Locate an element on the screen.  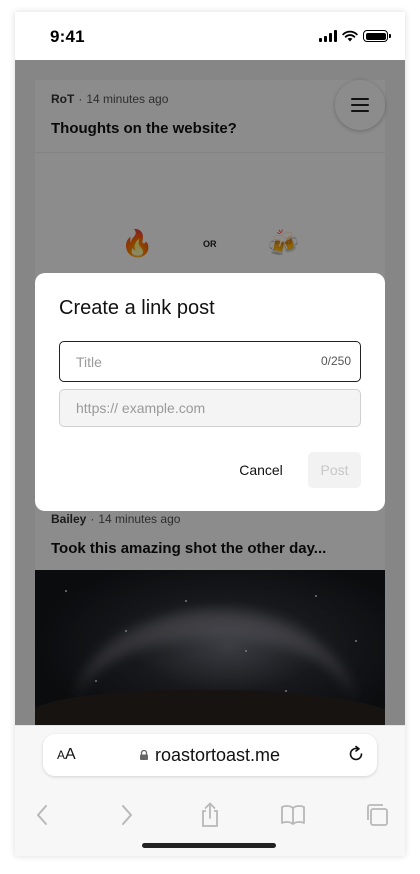
home-indicator is located at coordinates (209, 845).